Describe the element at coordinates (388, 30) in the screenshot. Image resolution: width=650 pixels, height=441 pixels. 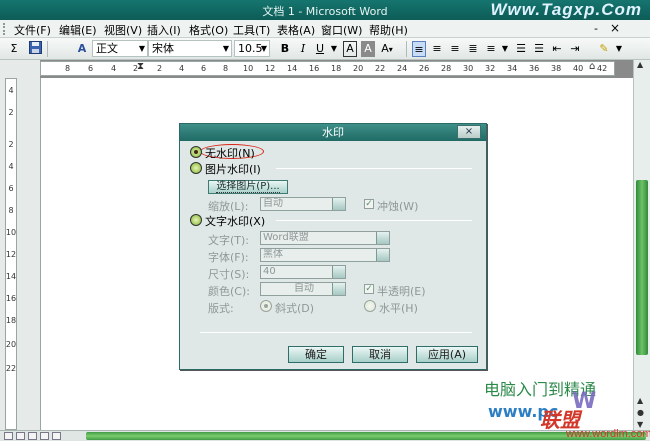
I see `menu-help: 帮助(H)` at that location.